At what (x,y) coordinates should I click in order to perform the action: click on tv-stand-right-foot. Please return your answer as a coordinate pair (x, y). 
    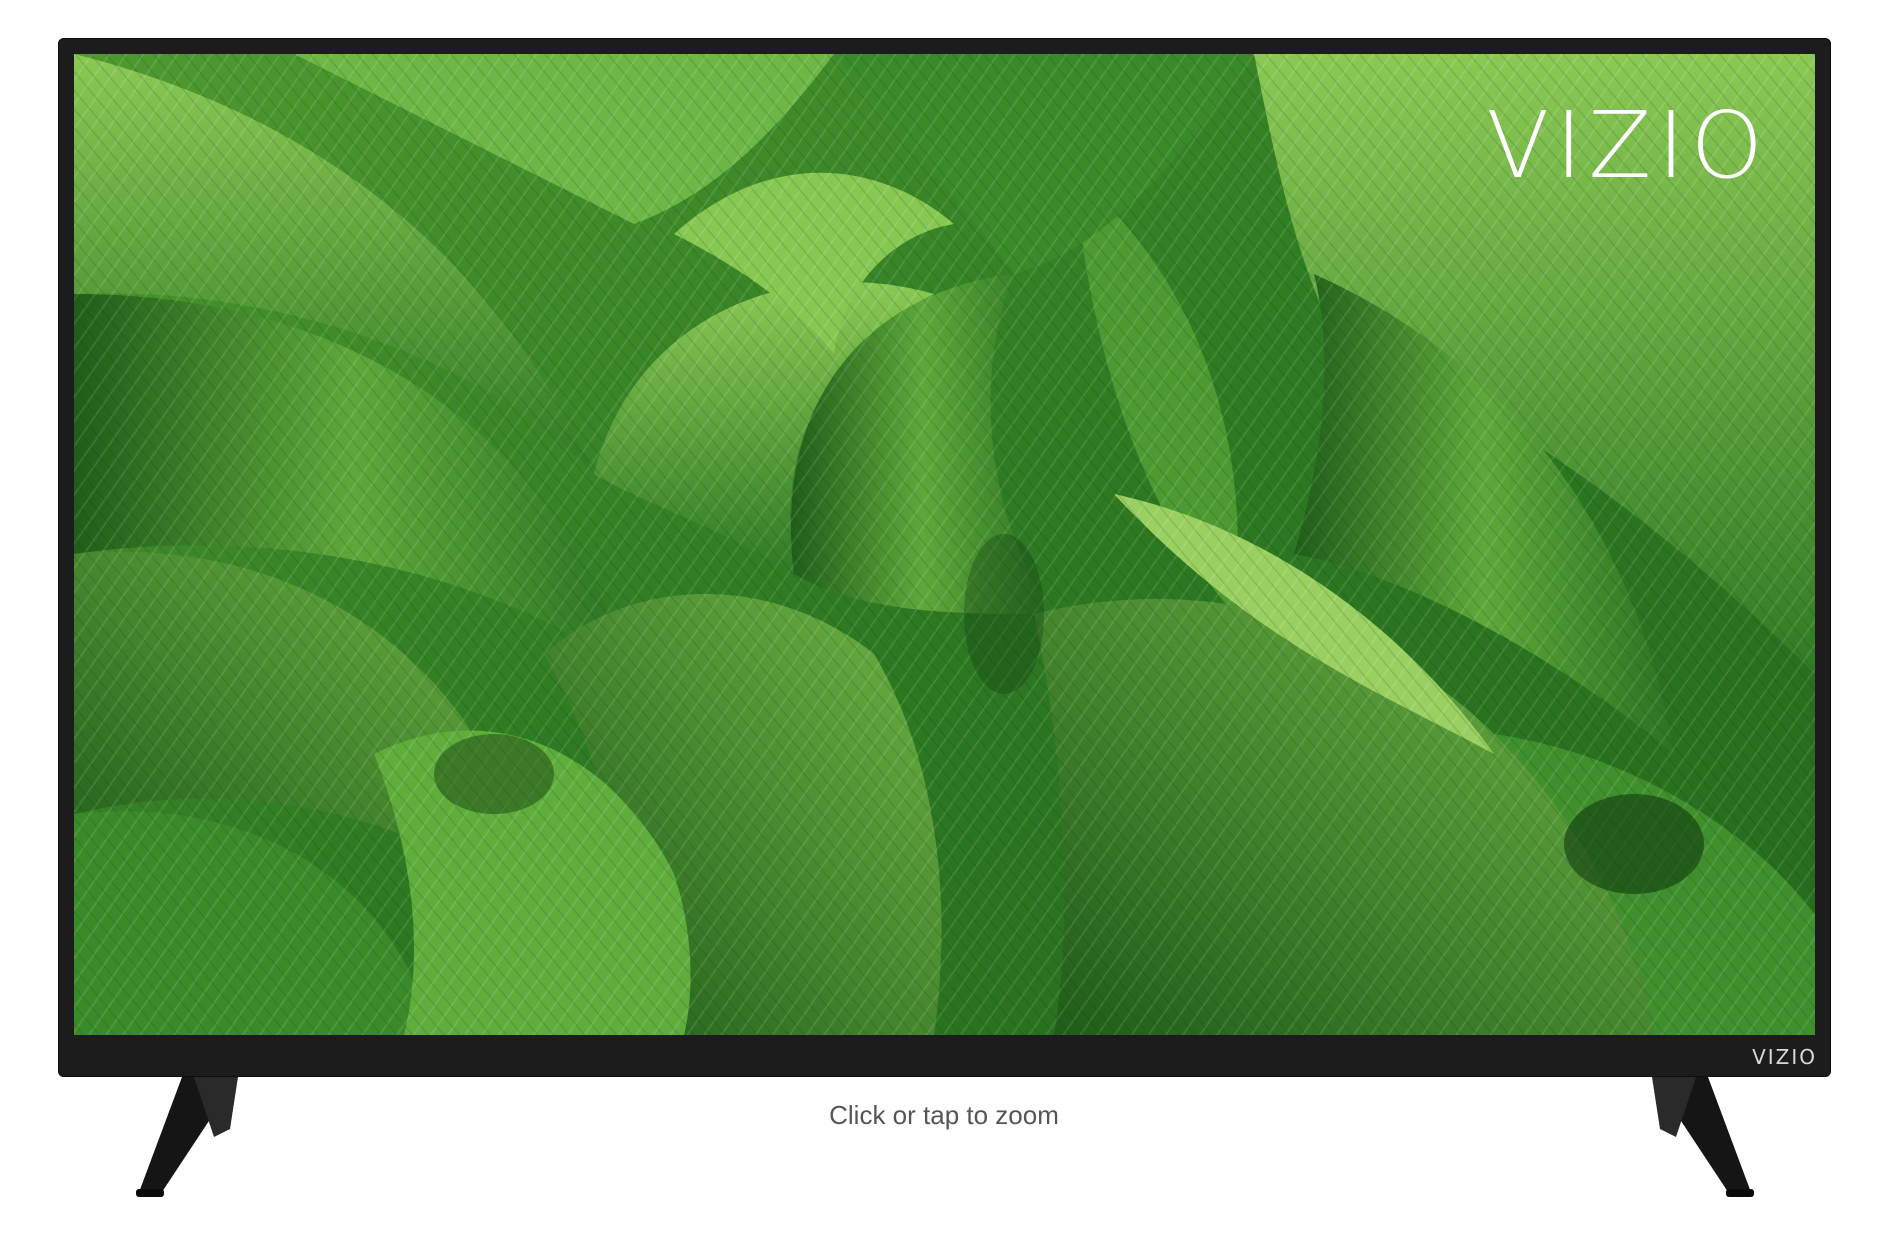
    Looking at the image, I should click on (1703, 1137).